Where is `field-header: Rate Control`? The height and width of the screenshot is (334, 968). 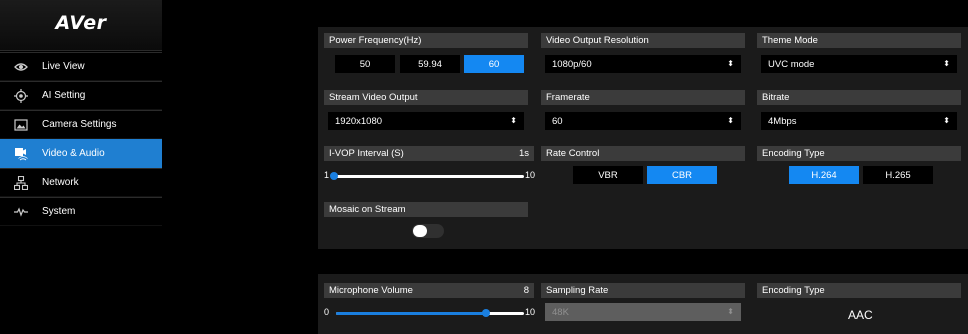 field-header: Rate Control is located at coordinates (643, 153).